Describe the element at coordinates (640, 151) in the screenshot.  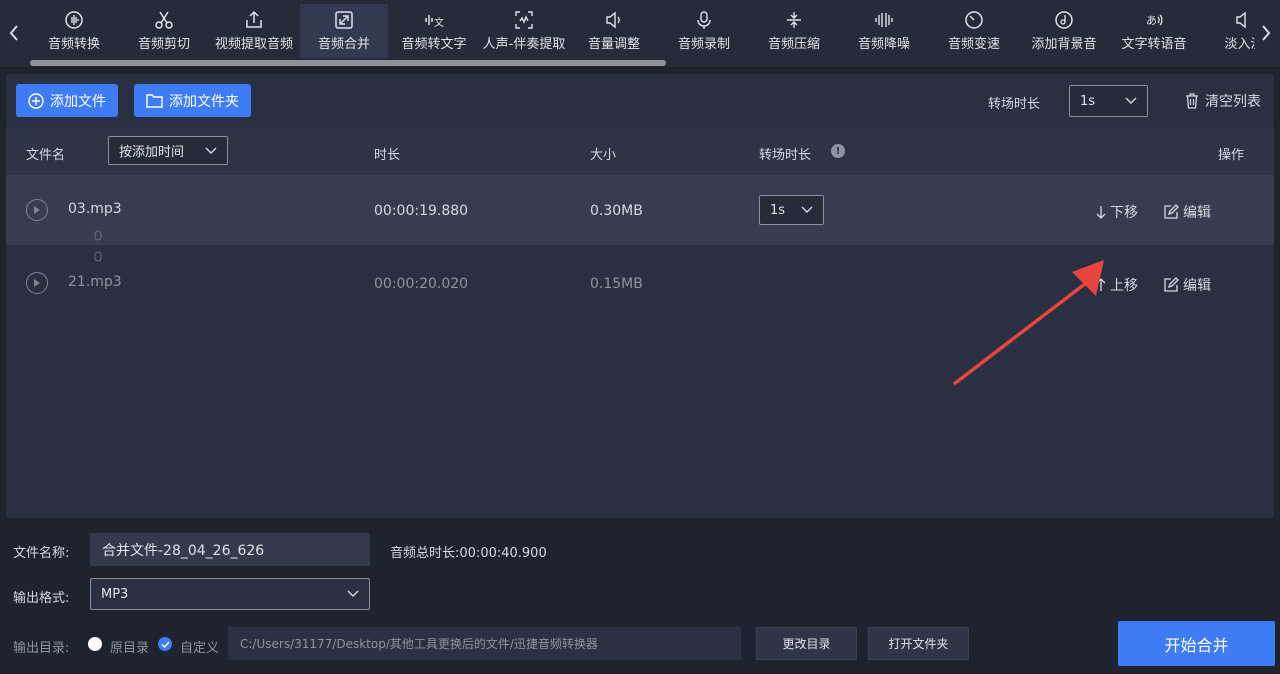
I see `table-header: 文件名 按添加时间 时长 大小 转场时长 ! 操作` at that location.